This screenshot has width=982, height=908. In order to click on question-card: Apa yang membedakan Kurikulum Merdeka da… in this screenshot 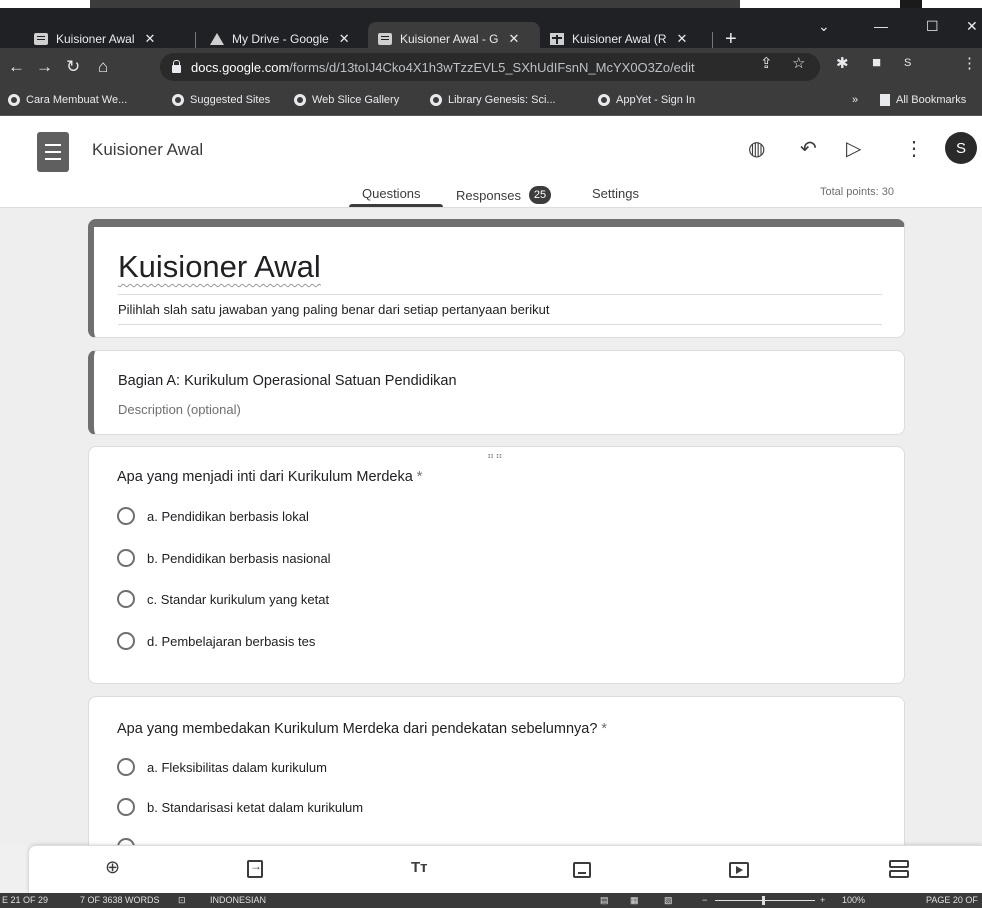, I will do `click(496, 770)`.